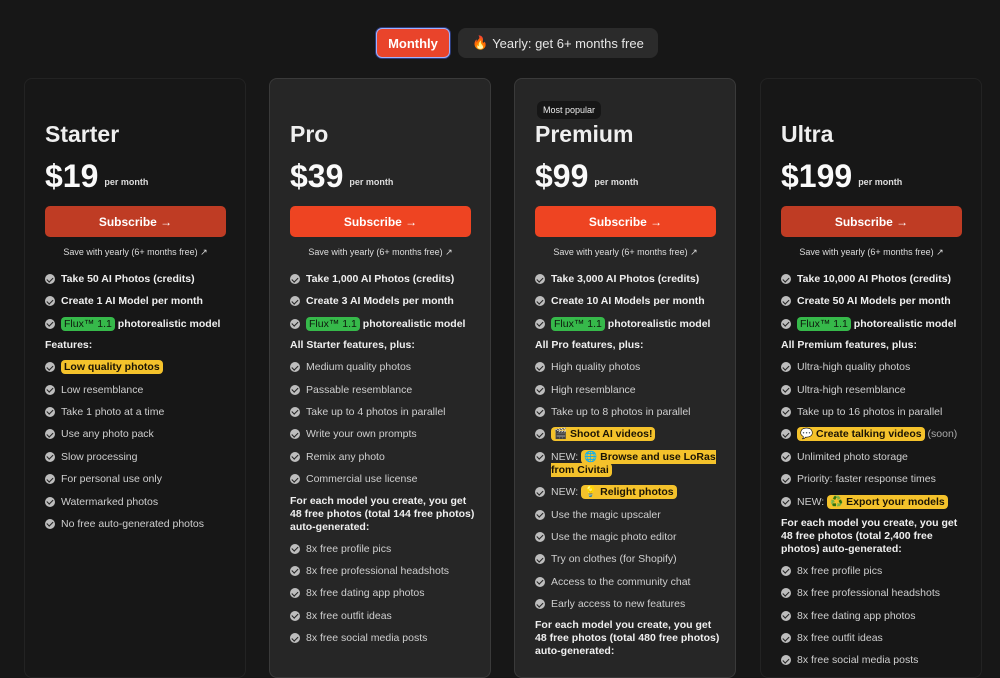 The image size is (1000, 678). Describe the element at coordinates (876, 279) in the screenshot. I see `feature-item: Take 10,000 AI Photos (credits)` at that location.